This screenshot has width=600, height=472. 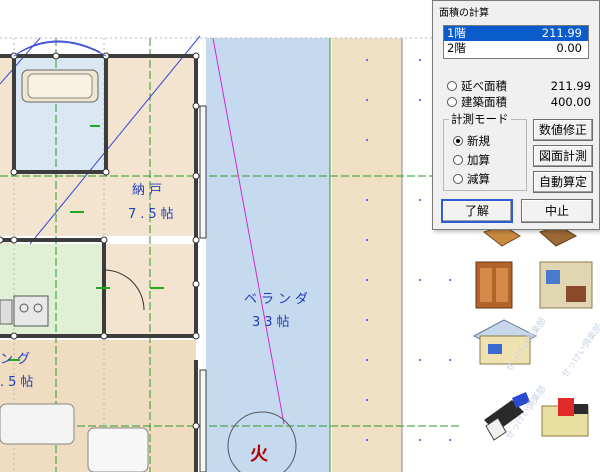 What do you see at coordinates (519, 86) in the screenshot?
I see `total-floor-area-option: 延べ面積 211.99` at bounding box center [519, 86].